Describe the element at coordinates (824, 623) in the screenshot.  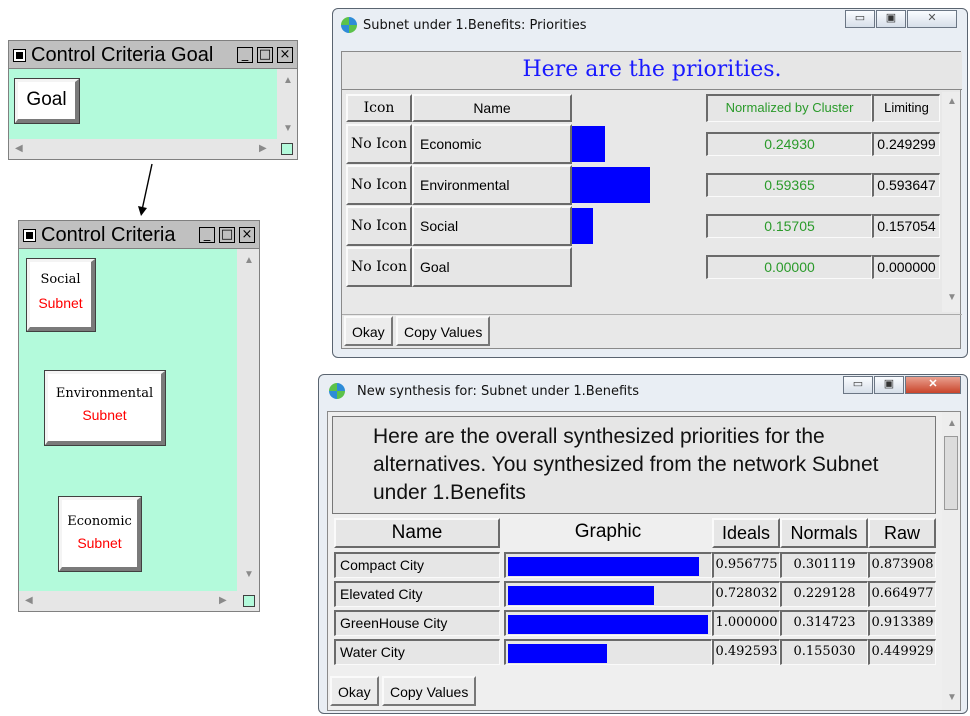
I see `row-normals-cell: 0.314723` at that location.